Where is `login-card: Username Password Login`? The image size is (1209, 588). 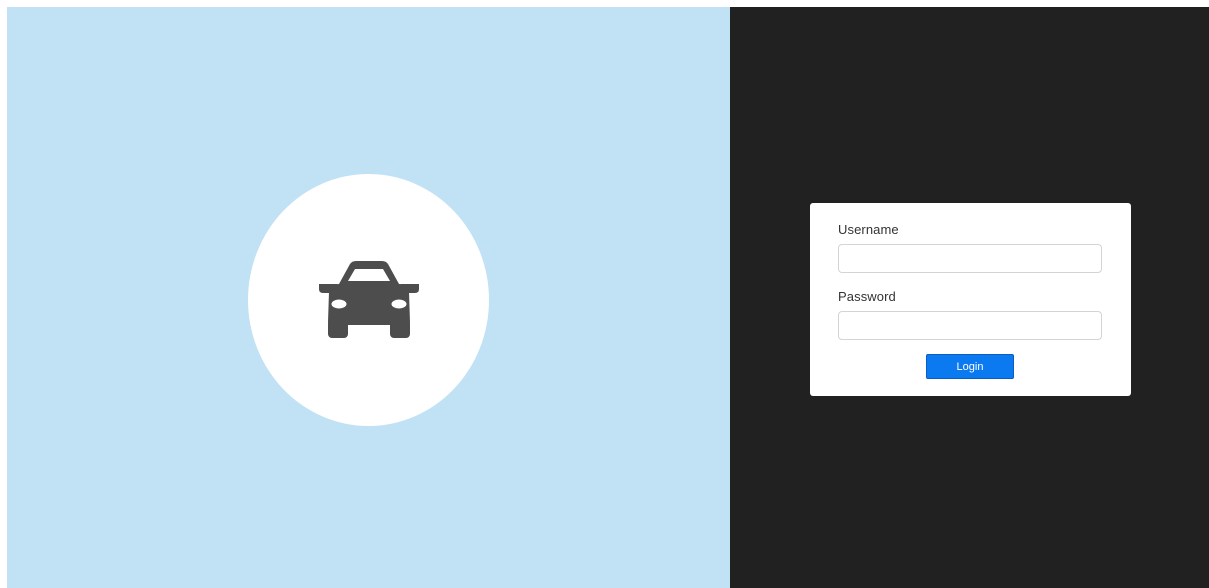 login-card: Username Password Login is located at coordinates (970, 299).